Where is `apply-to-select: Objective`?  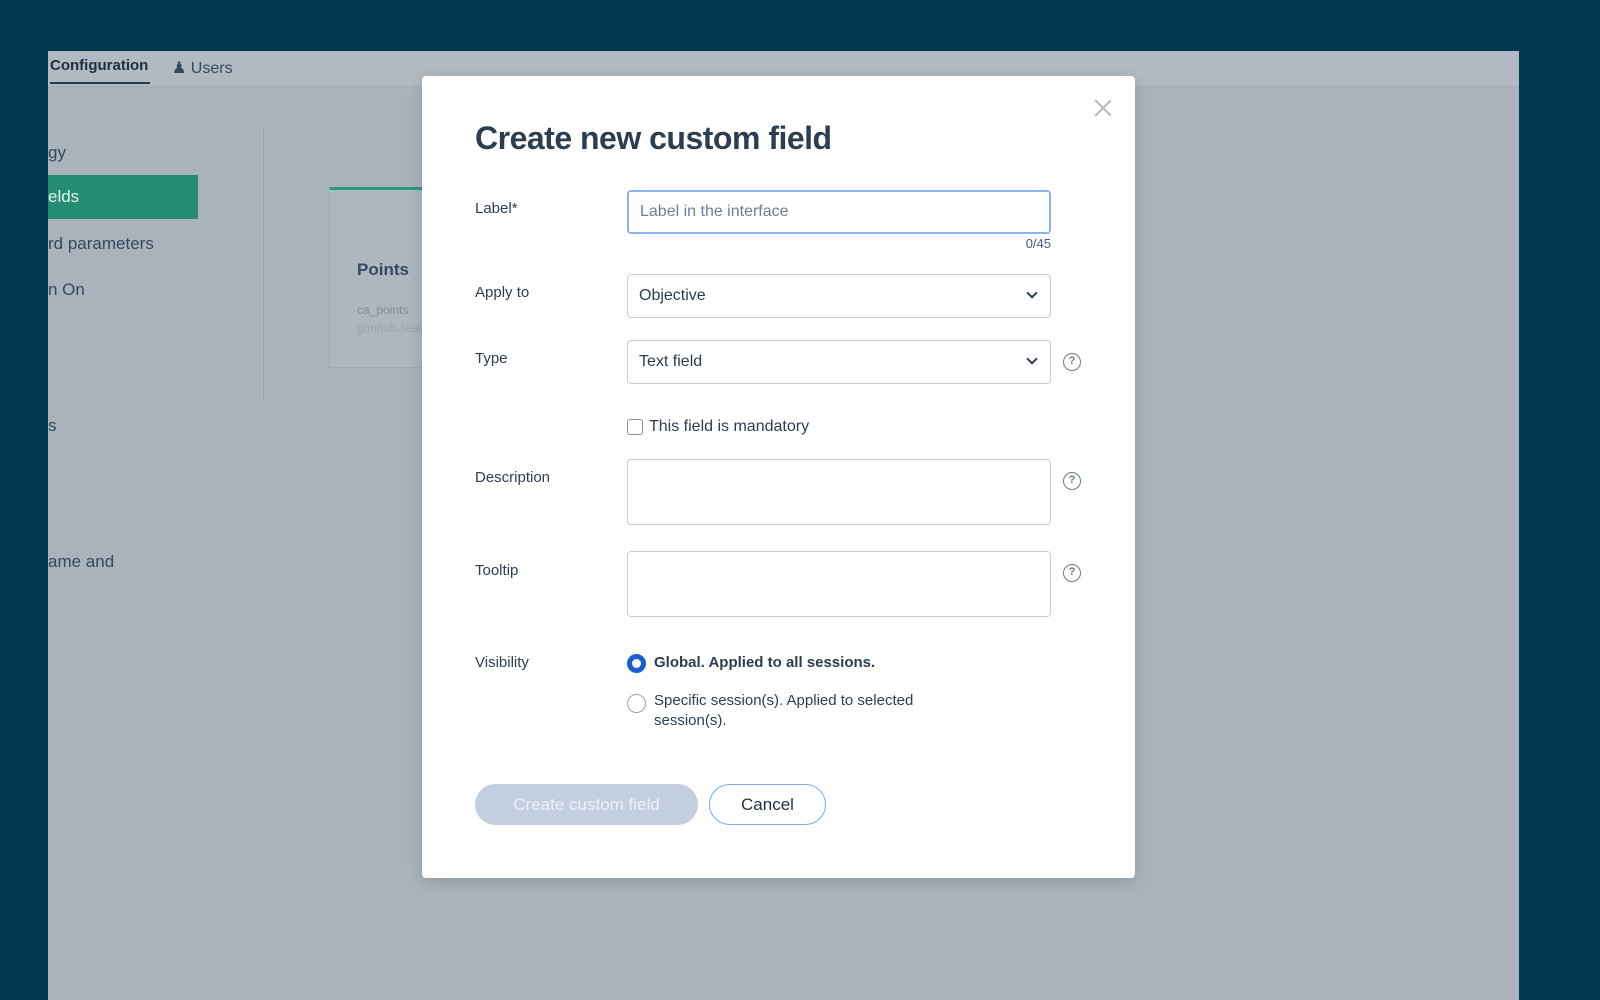
apply-to-select: Objective is located at coordinates (839, 296).